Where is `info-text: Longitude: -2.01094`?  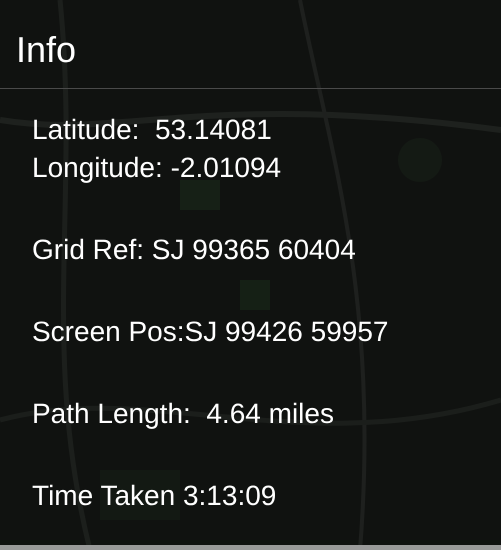 info-text: Longitude: -2.01094 is located at coordinates (157, 168).